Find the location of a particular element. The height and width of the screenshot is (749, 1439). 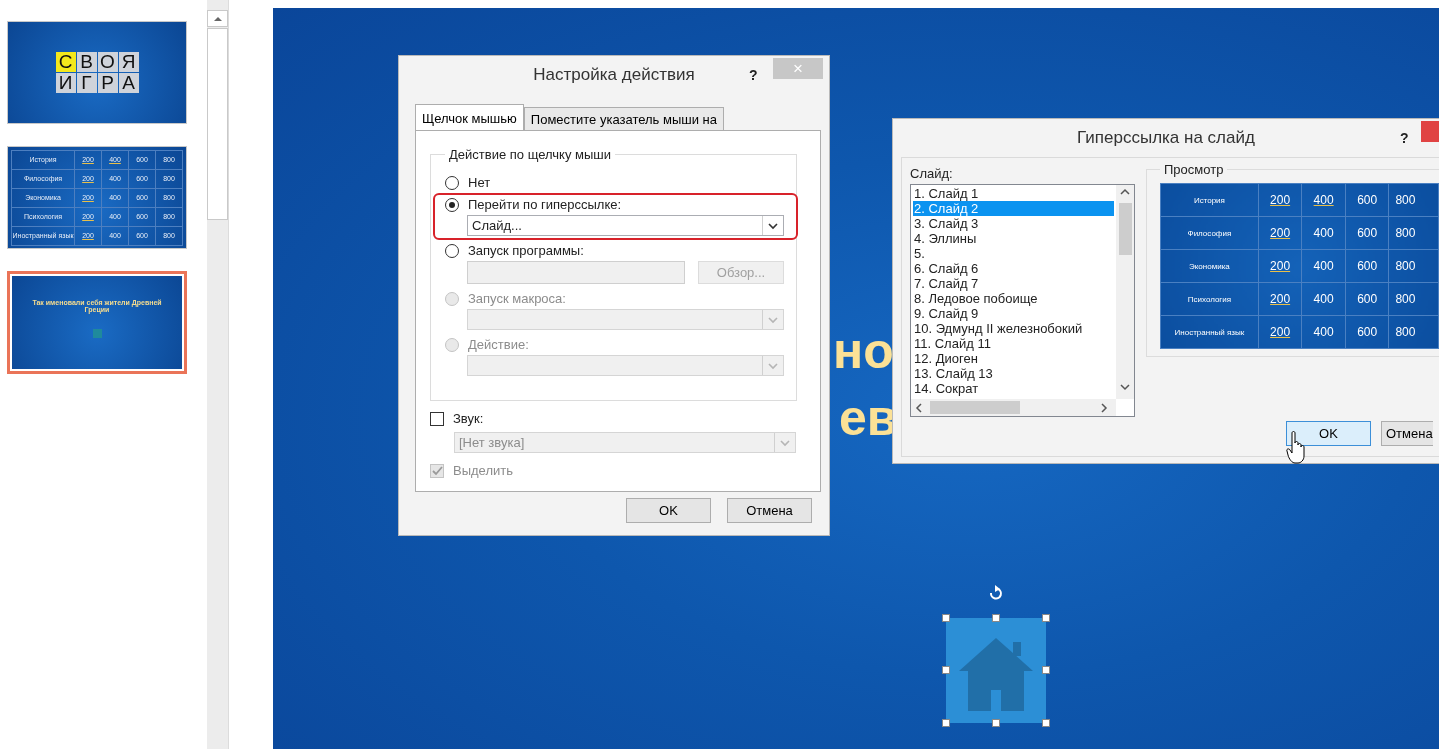

list-item: 7. Слайд 7 is located at coordinates (1013, 283).